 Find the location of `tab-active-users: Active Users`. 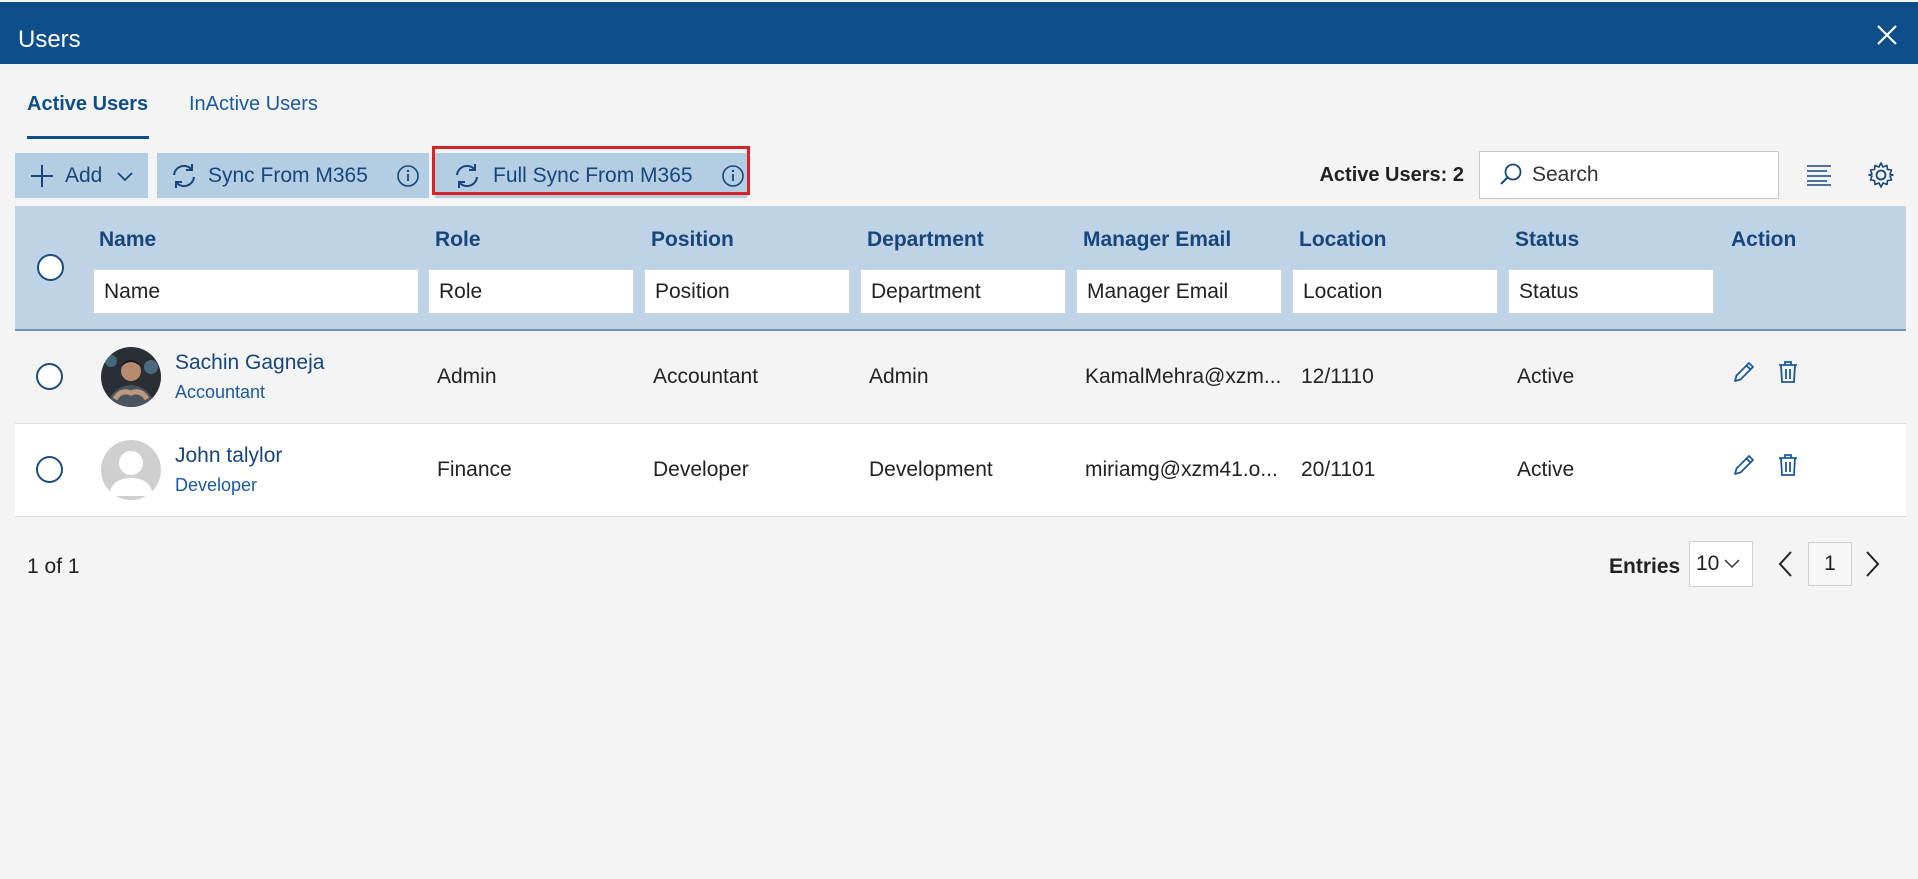

tab-active-users: Active Users is located at coordinates (88, 116).